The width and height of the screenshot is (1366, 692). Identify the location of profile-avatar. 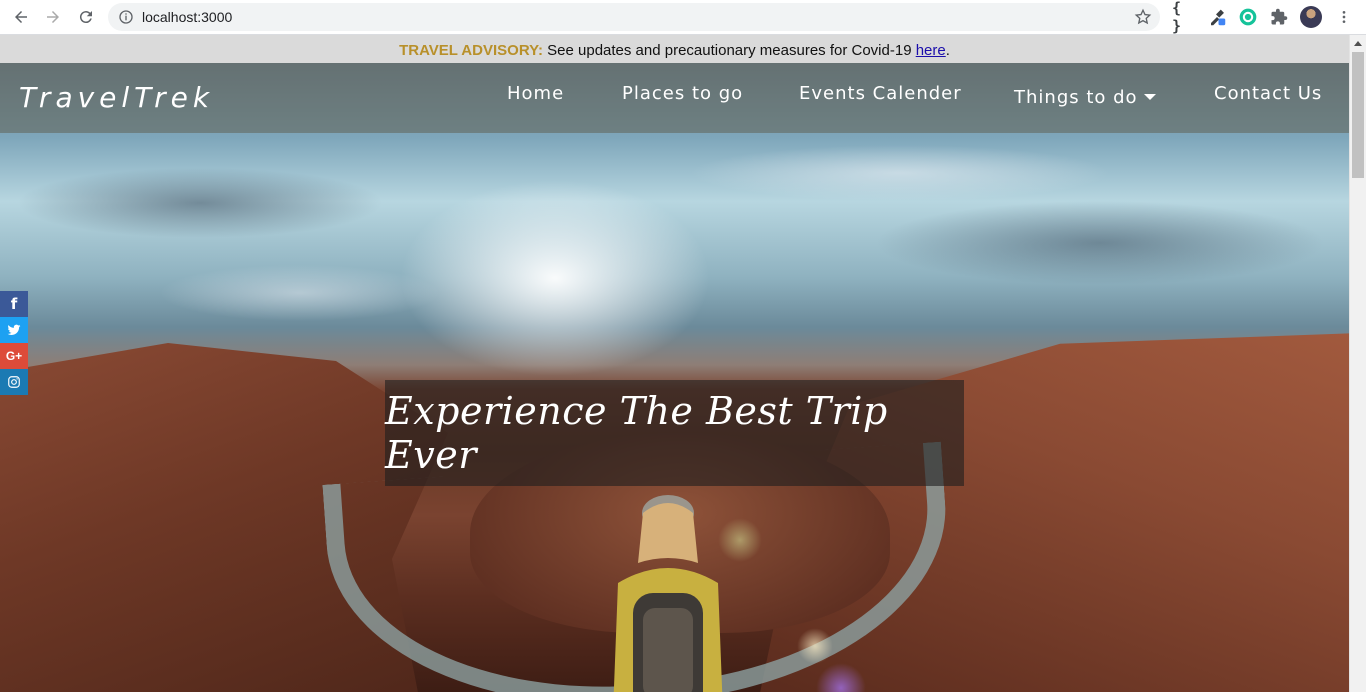
(1311, 17).